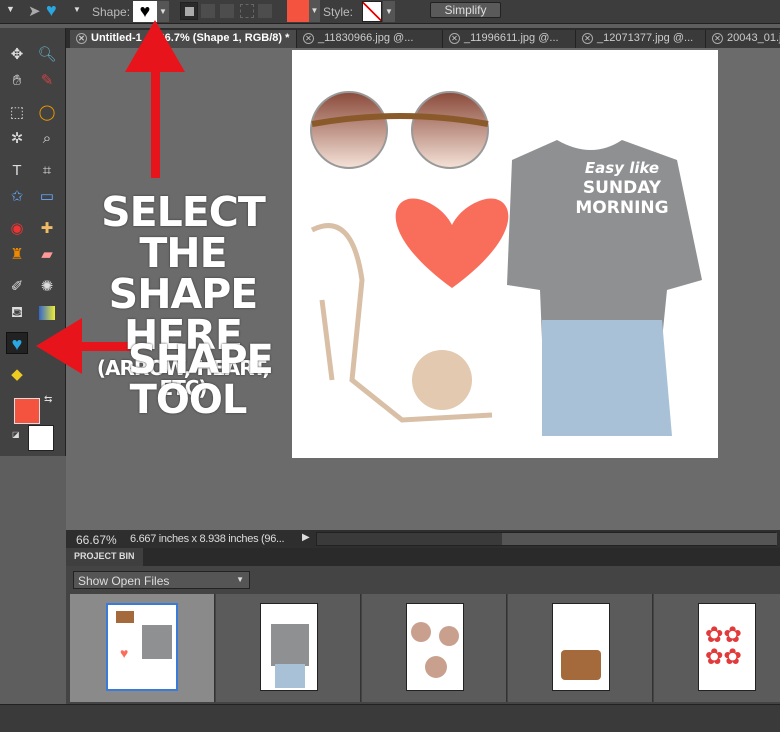  I want to click on scrollbar-thumb, so click(639, 539).